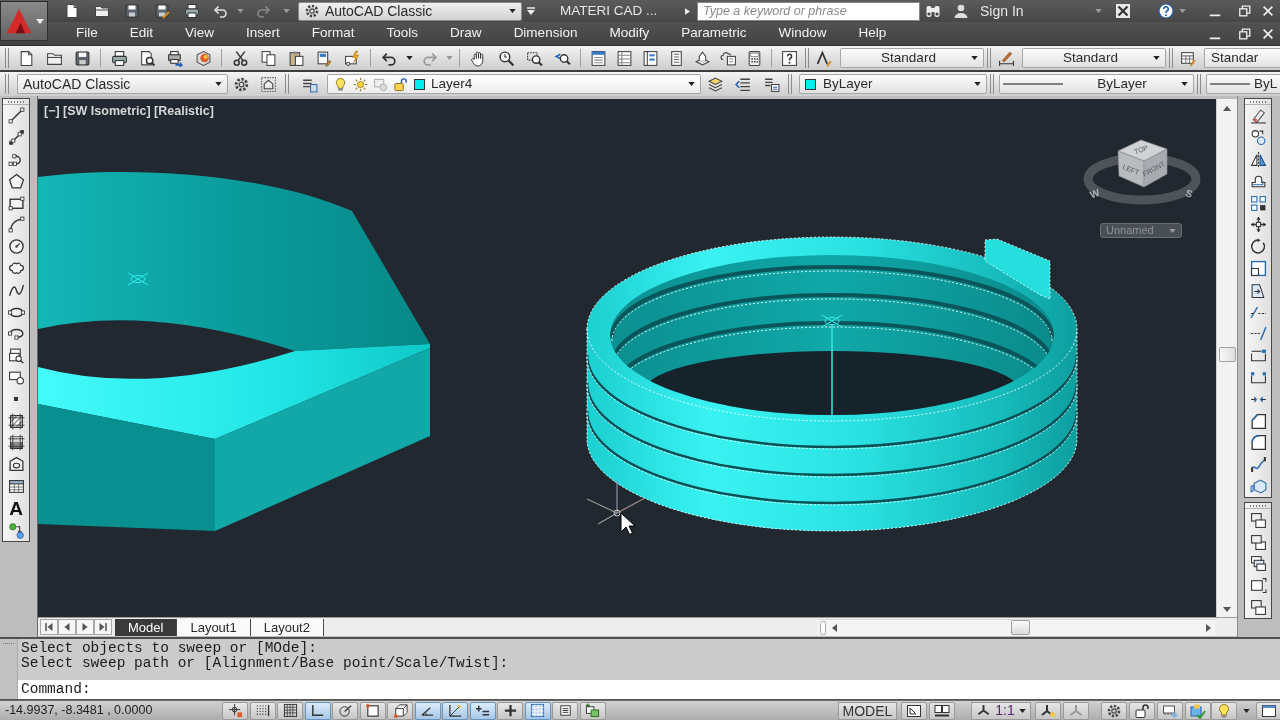 This screenshot has width=1280, height=720. I want to click on stamp-icon, so click(702, 58).